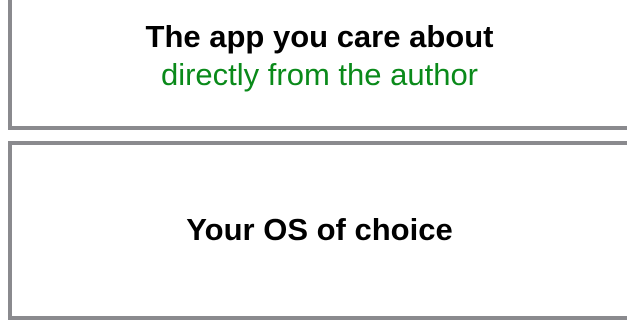 This screenshot has height=322, width=627. Describe the element at coordinates (319, 74) in the screenshot. I see `app-layer-subtitle: directly from the author` at that location.